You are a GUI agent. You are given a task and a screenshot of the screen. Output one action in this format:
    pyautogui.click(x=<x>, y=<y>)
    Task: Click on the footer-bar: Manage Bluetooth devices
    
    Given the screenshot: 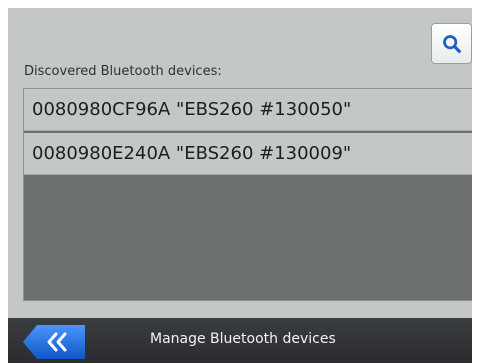 What is the action you would take?
    pyautogui.click(x=240, y=340)
    